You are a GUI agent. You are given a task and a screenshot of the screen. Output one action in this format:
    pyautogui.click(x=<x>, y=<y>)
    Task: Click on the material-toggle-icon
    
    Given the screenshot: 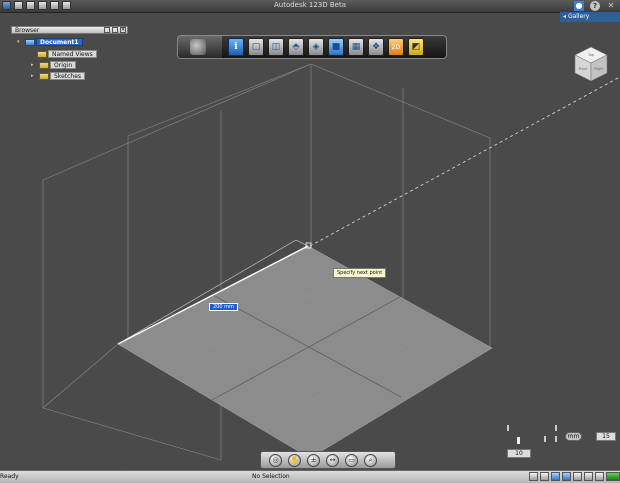 What is the action you would take?
    pyautogui.click(x=588, y=476)
    